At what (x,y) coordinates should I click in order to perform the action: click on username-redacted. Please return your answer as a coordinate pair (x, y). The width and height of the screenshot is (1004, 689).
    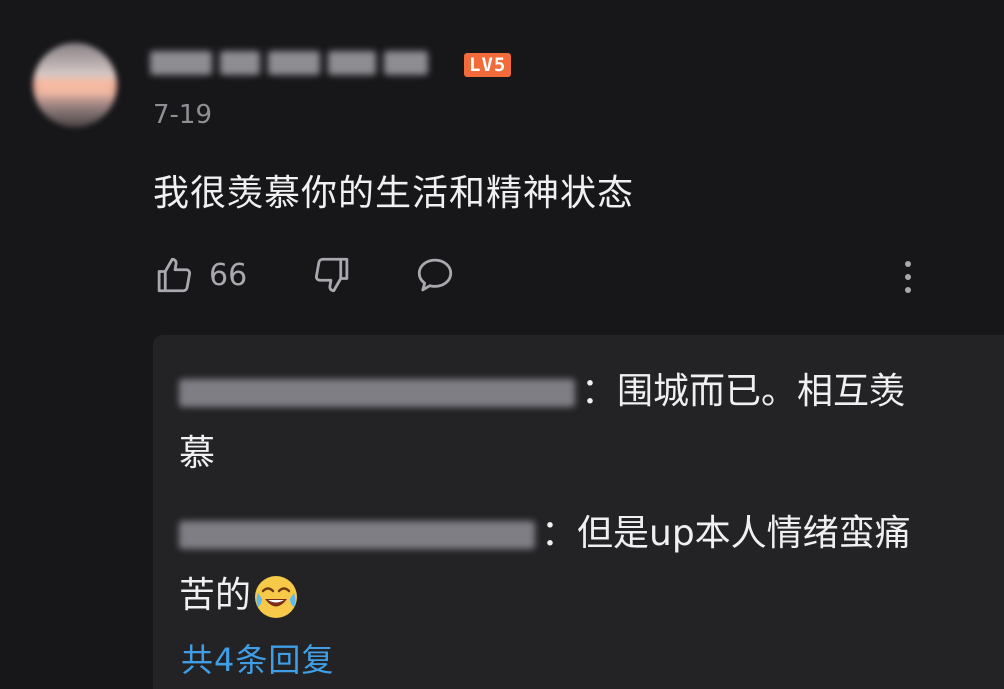
    Looking at the image, I should click on (295, 63).